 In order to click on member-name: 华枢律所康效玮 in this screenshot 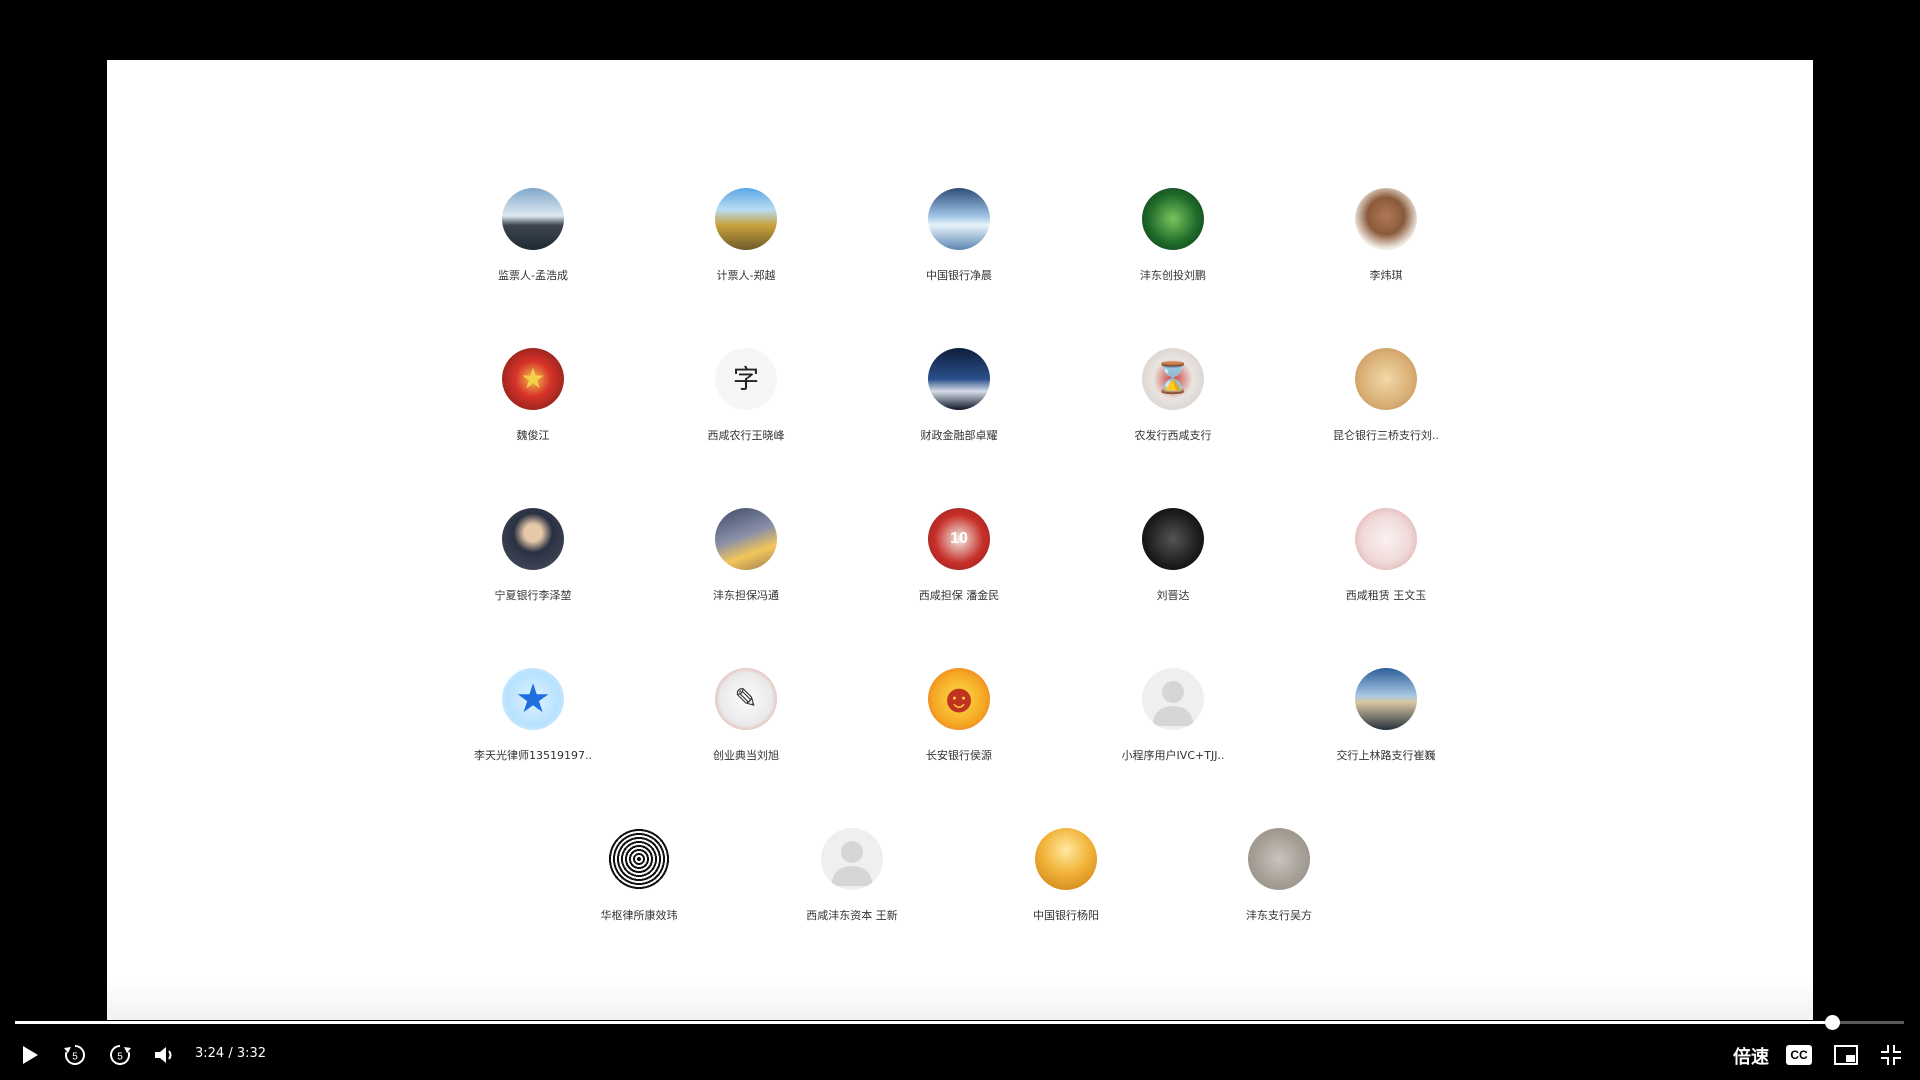, I will do `click(639, 915)`.